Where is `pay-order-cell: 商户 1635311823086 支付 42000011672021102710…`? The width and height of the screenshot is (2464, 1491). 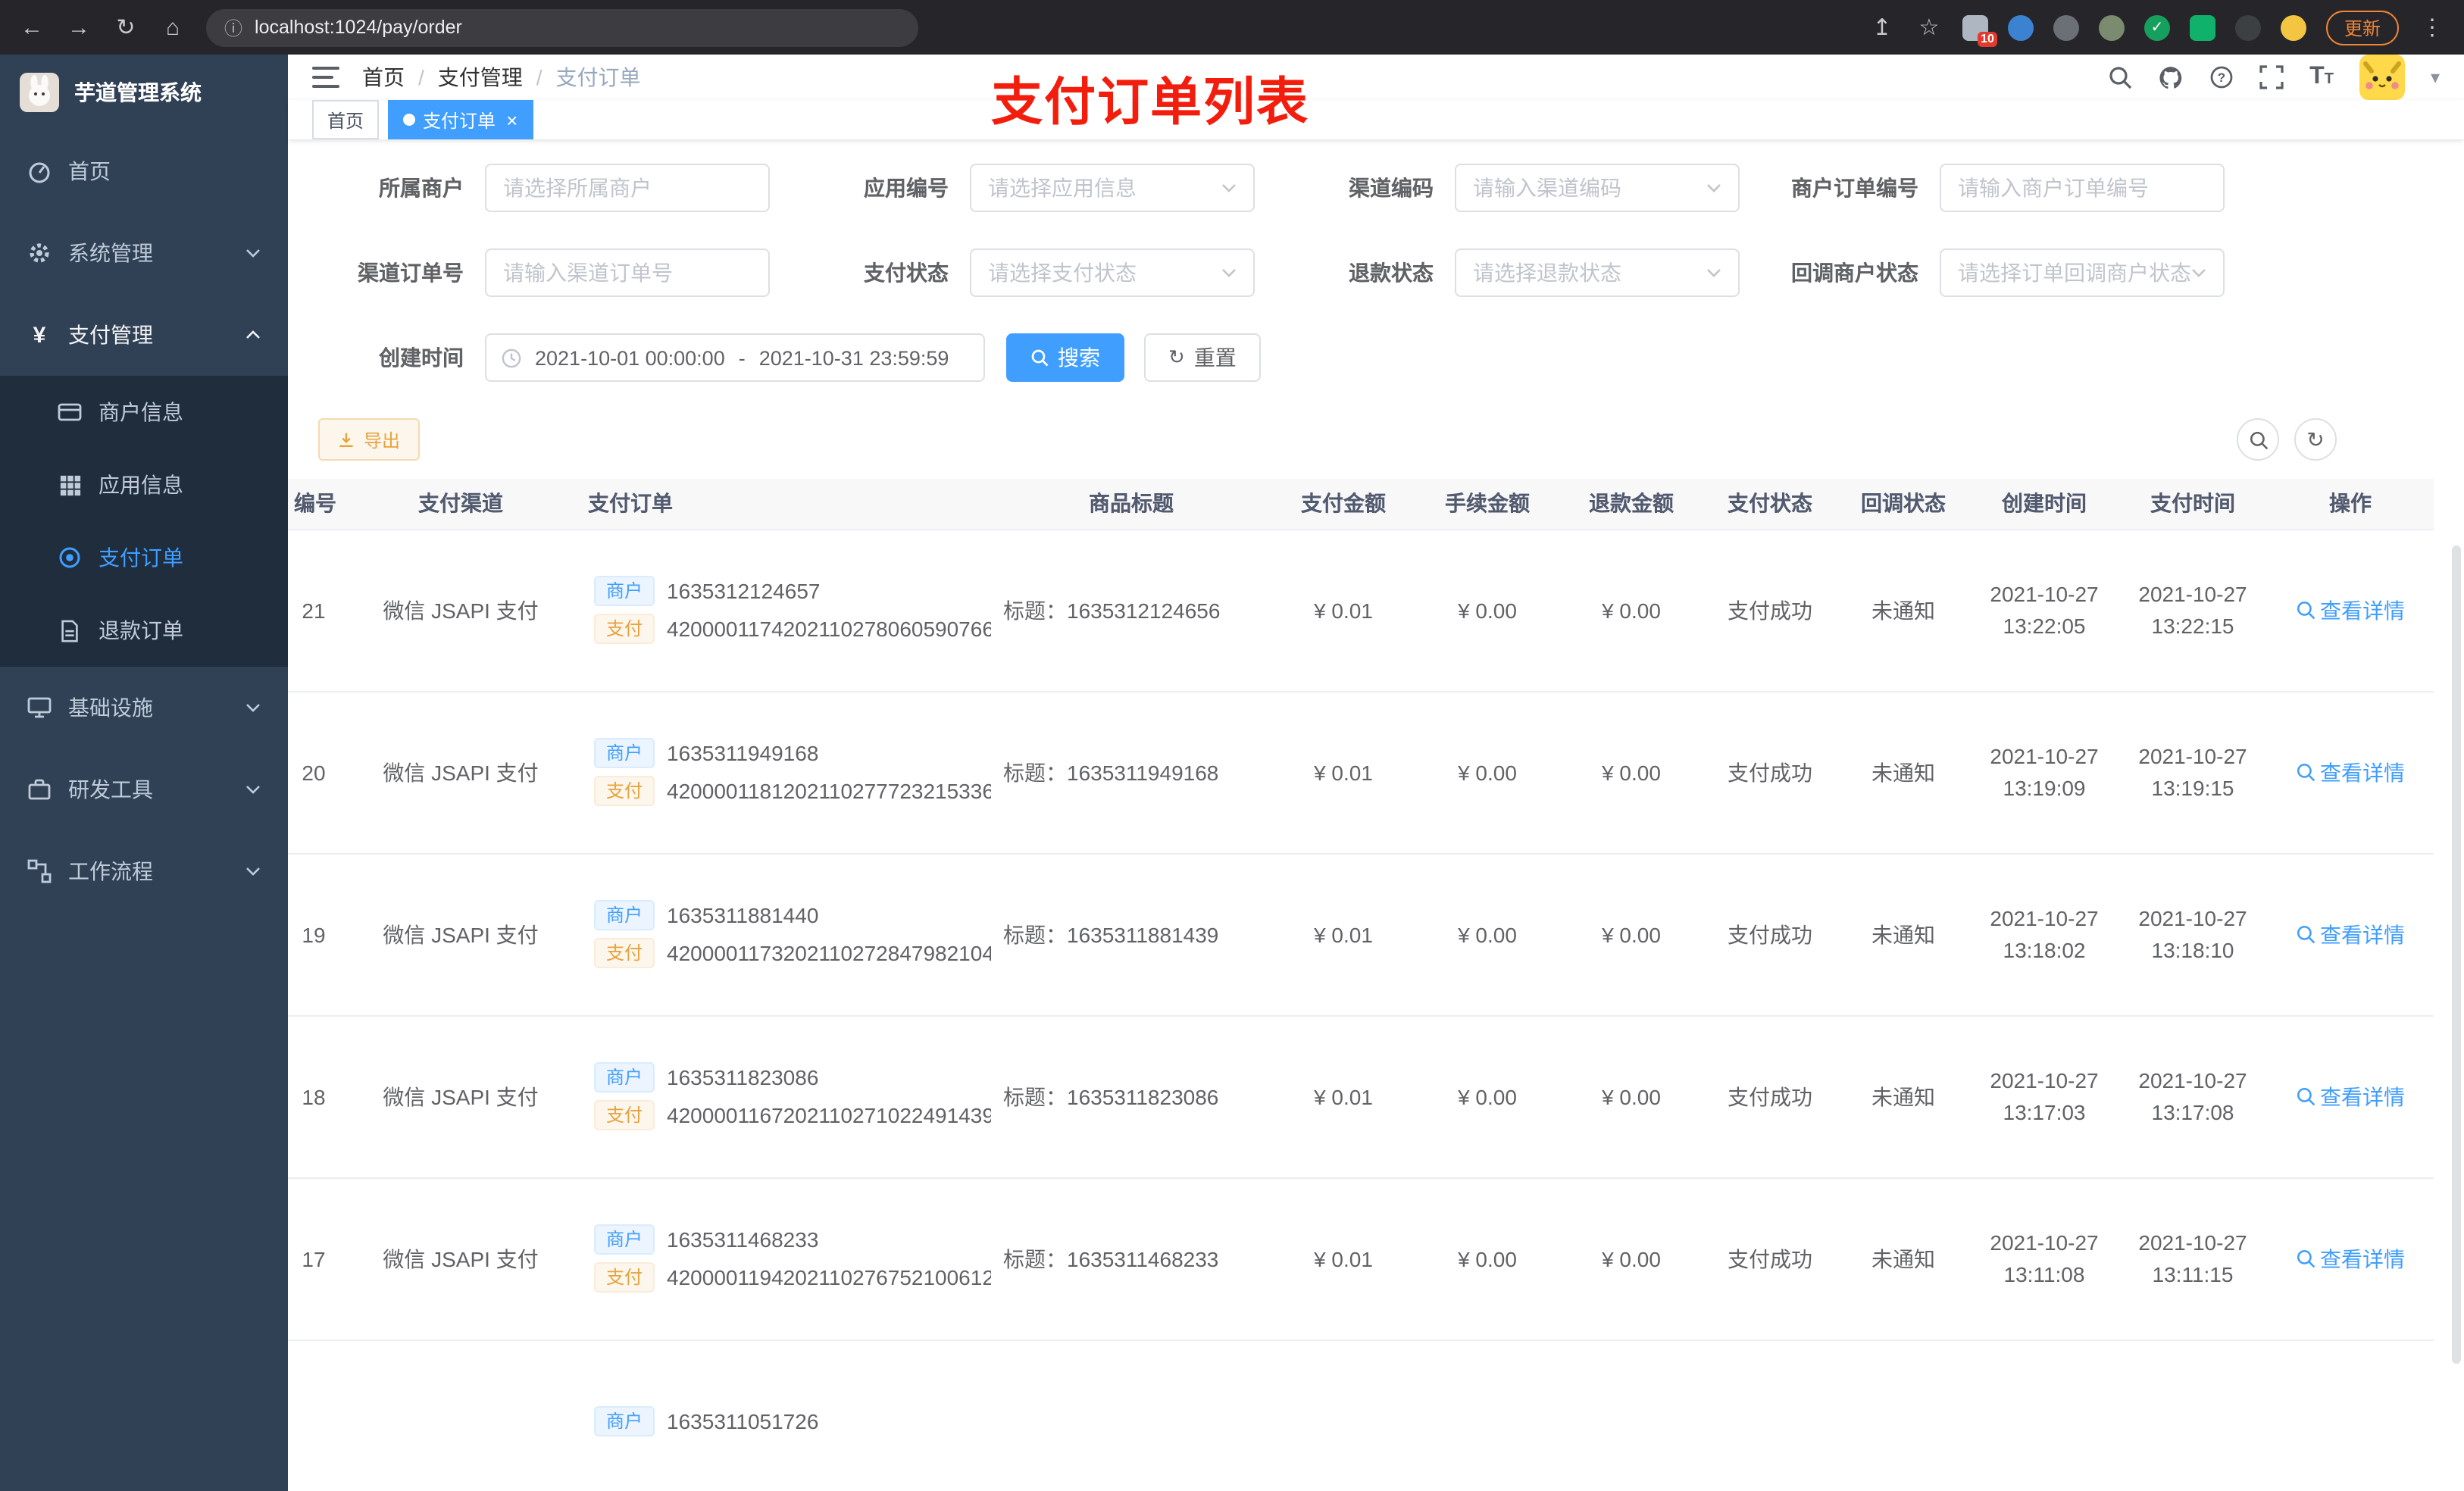
pay-order-cell: 商户 1635311823086 支付 42000011672021102710… is located at coordinates (786, 1096).